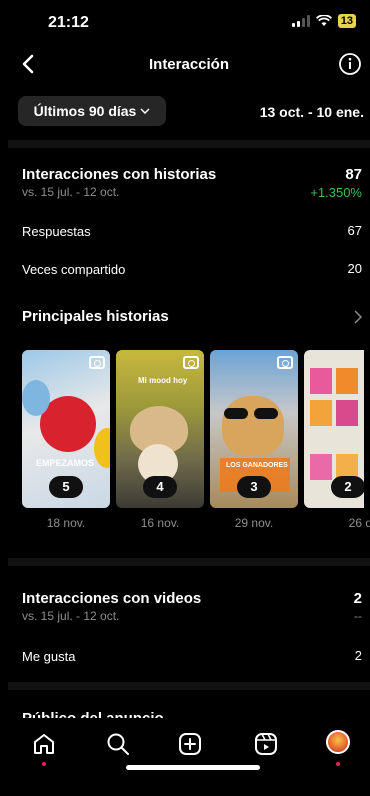 The width and height of the screenshot is (370, 796). I want to click on home-indicator, so click(193, 767).